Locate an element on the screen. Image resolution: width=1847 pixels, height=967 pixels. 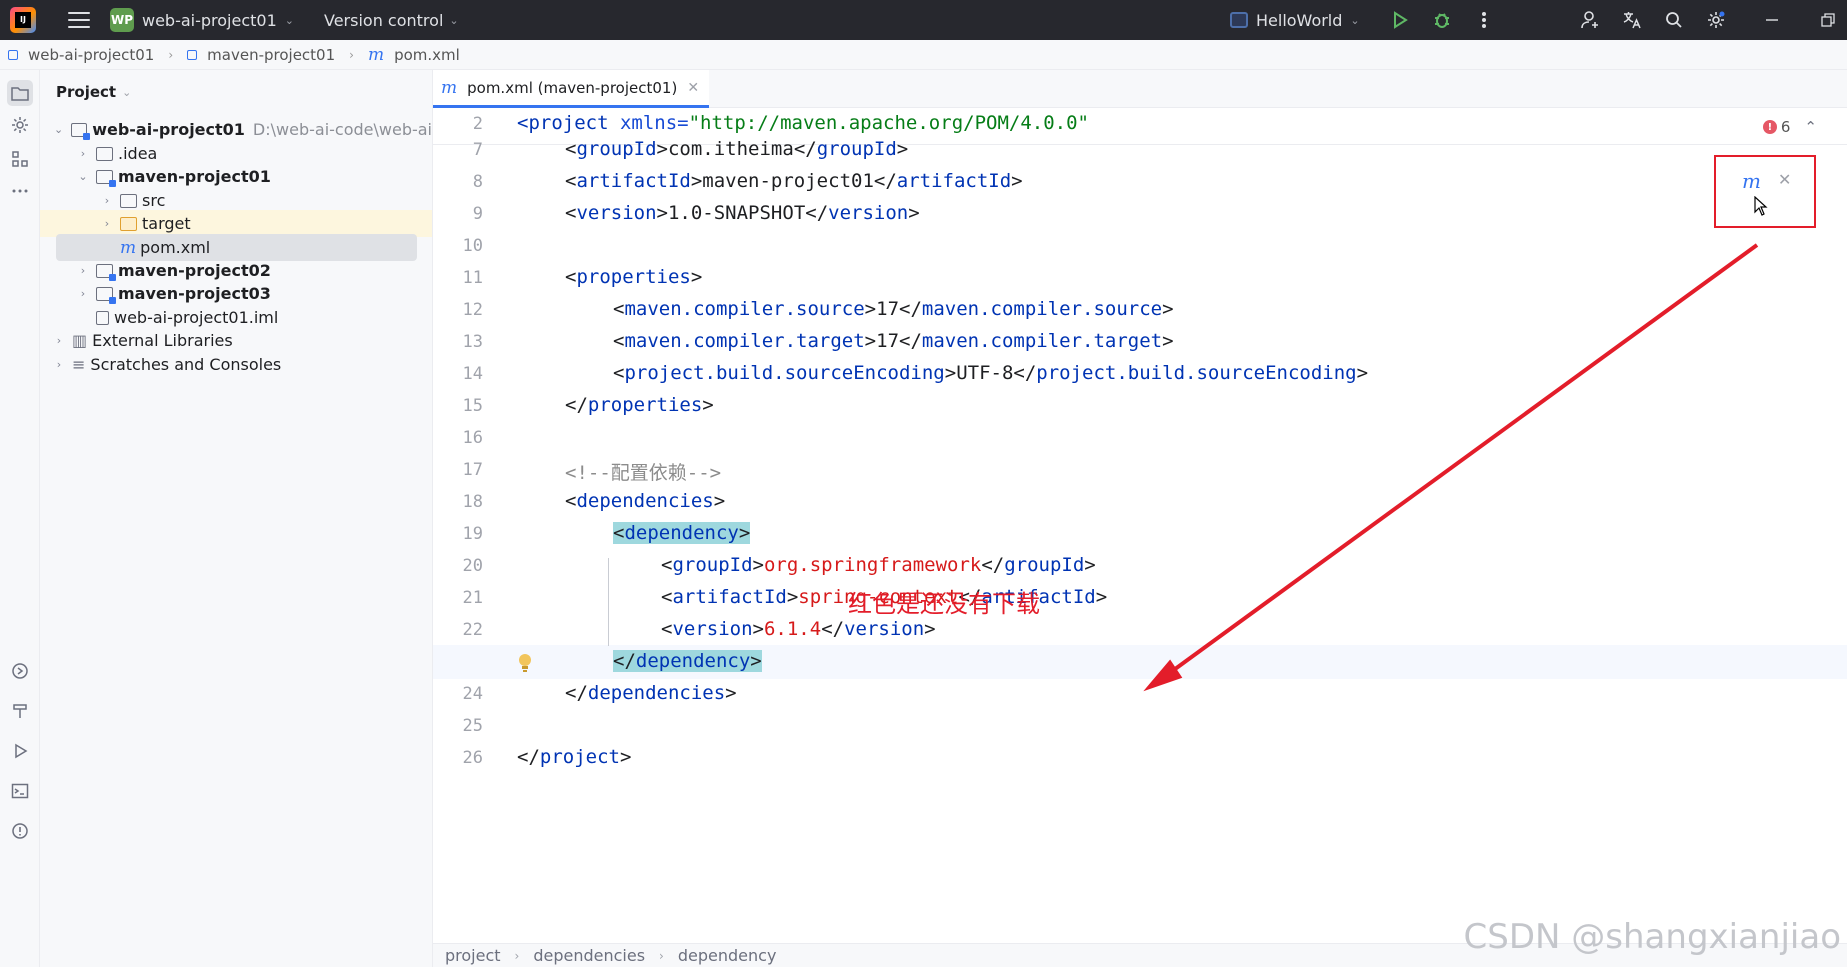
tree-item-scratches: › ≡ Scratches and Consoles is located at coordinates (236, 364).